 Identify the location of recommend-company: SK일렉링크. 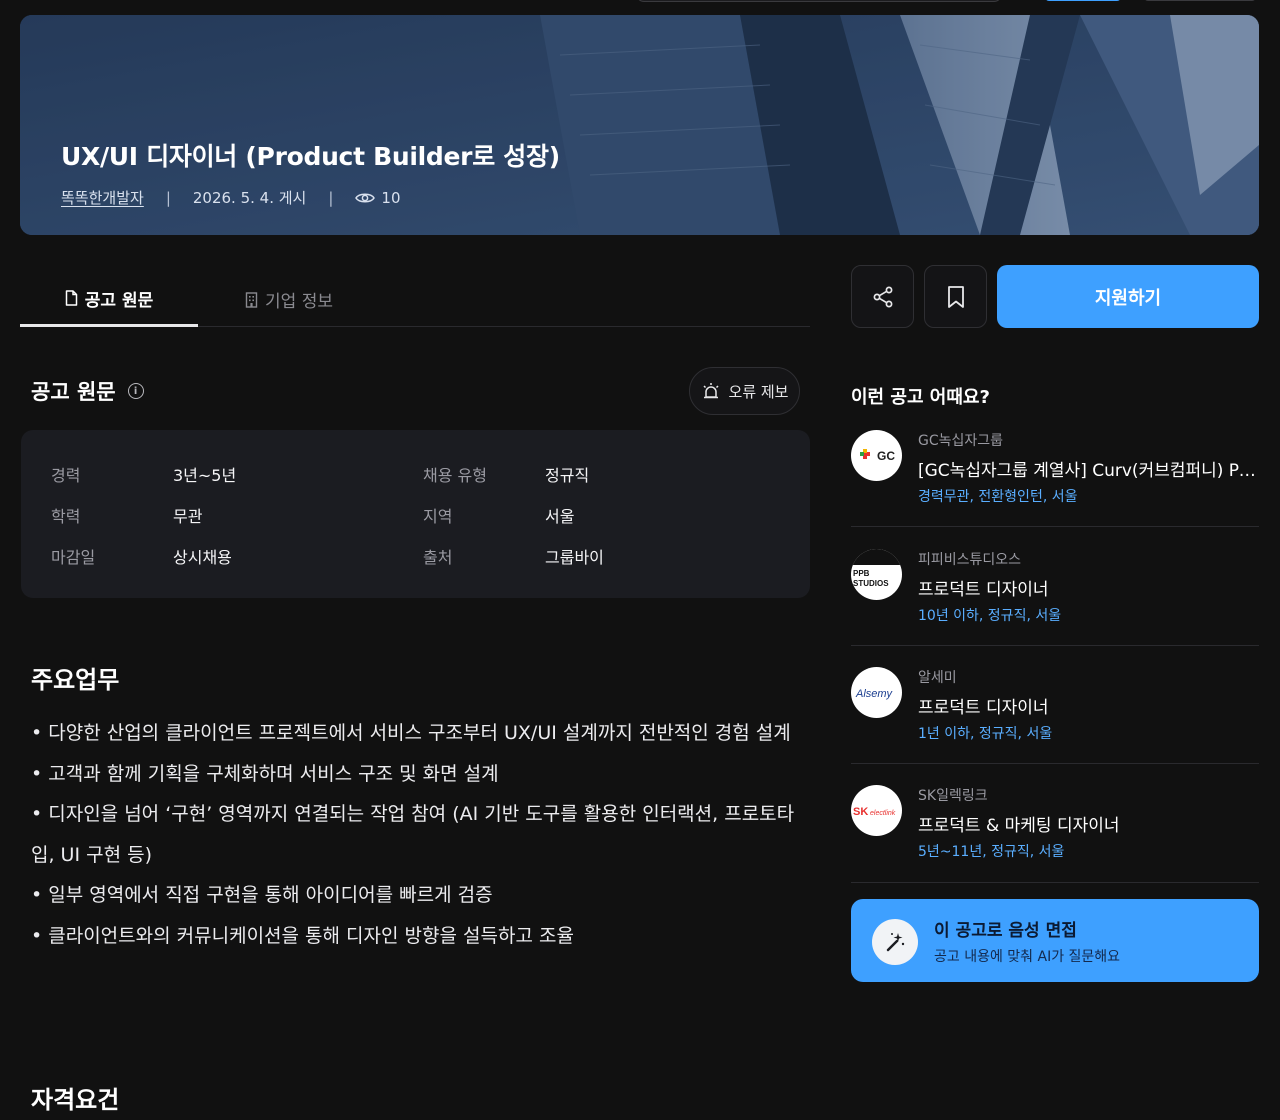
(953, 796).